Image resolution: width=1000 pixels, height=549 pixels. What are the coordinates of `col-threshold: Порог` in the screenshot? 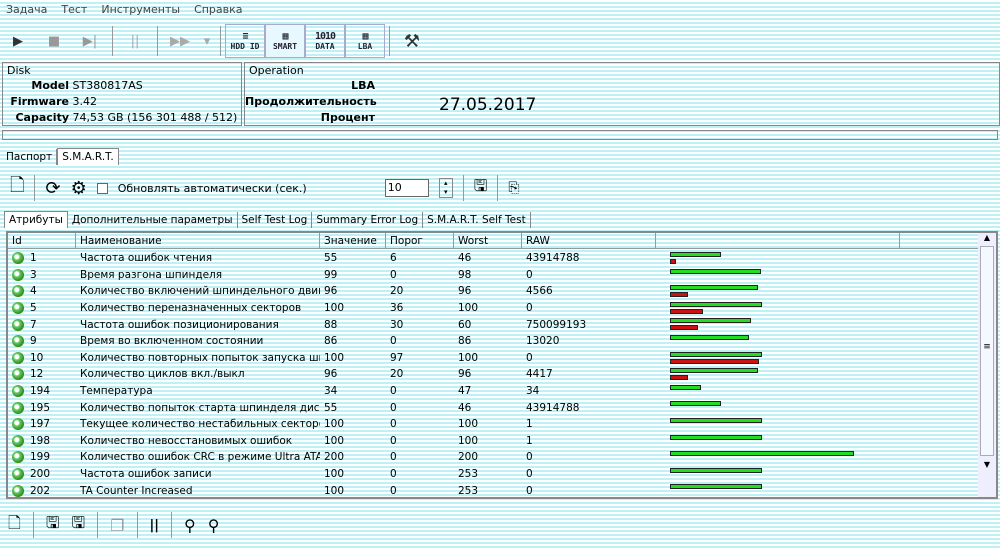 It's located at (420, 240).